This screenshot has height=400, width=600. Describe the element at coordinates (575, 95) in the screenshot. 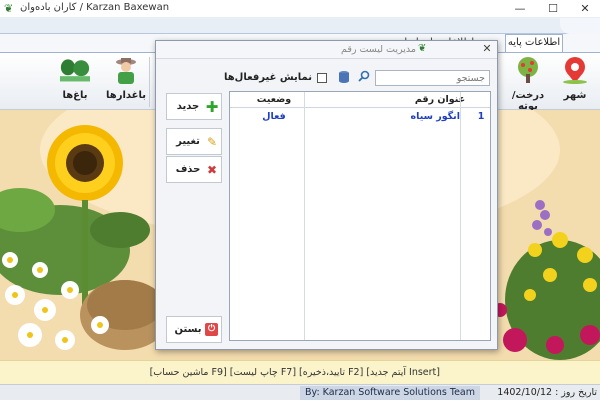

I see `city-label: شهر` at that location.